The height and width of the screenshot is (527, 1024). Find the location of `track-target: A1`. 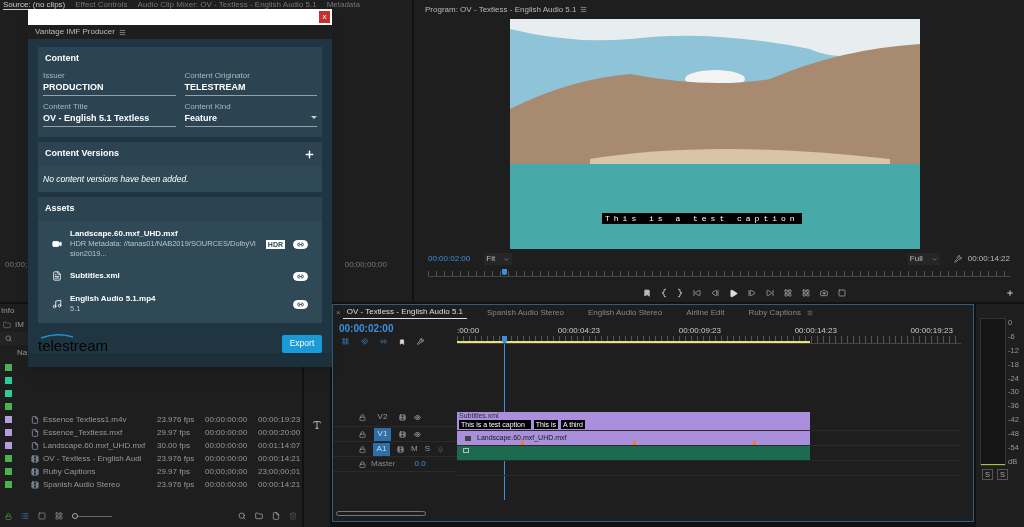

track-target: A1 is located at coordinates (381, 449).